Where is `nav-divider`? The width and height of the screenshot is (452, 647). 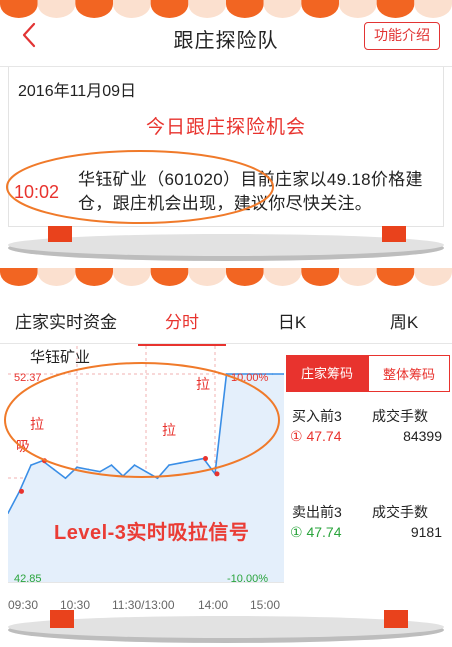 nav-divider is located at coordinates (226, 66).